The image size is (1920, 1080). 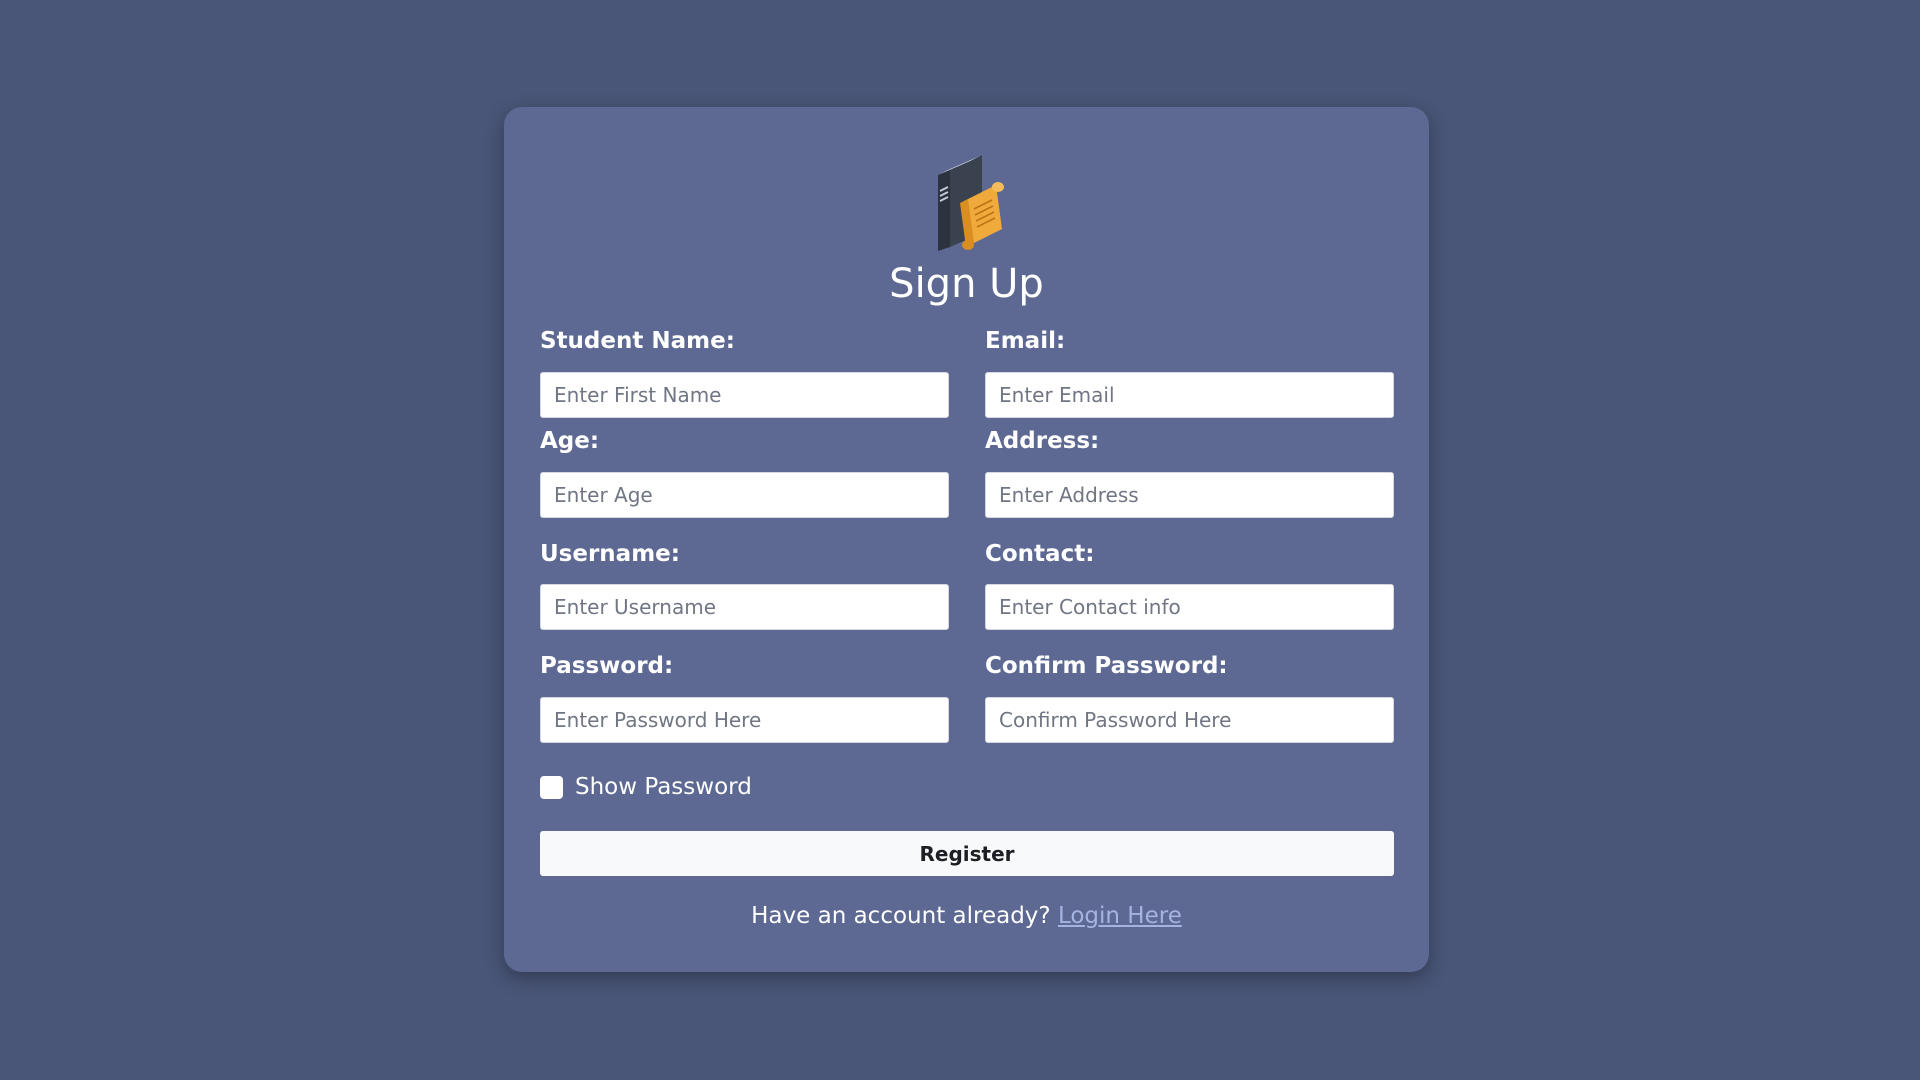 I want to click on username-input, so click(x=744, y=607).